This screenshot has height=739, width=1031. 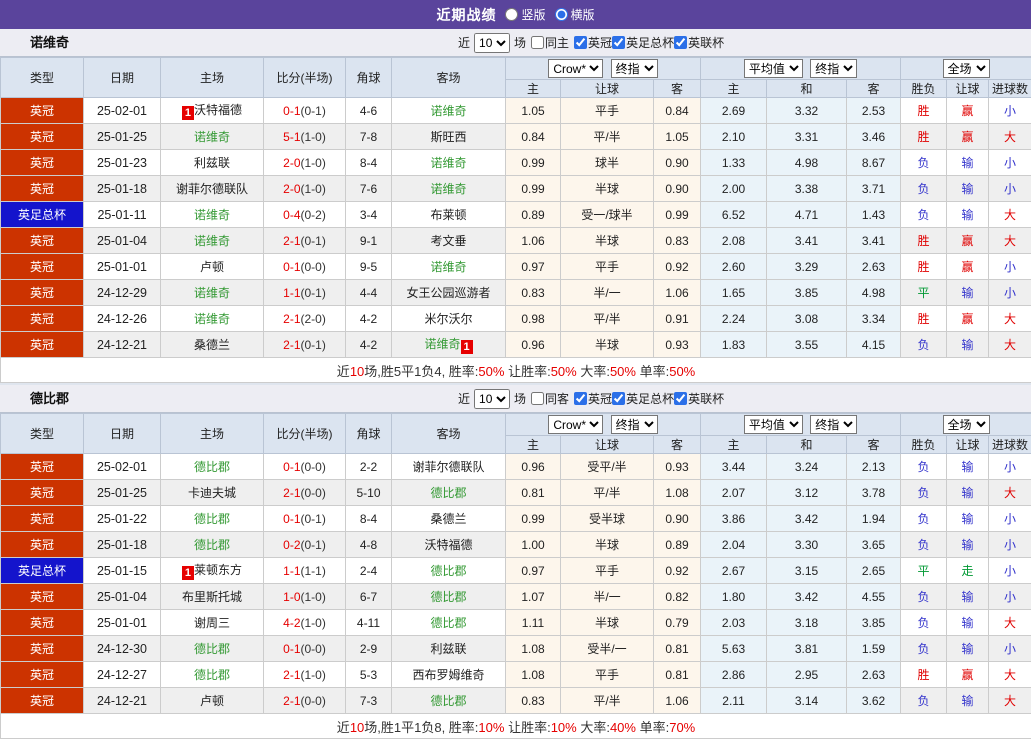 What do you see at coordinates (1010, 445) in the screenshot?
I see `sub-header: 进球数` at bounding box center [1010, 445].